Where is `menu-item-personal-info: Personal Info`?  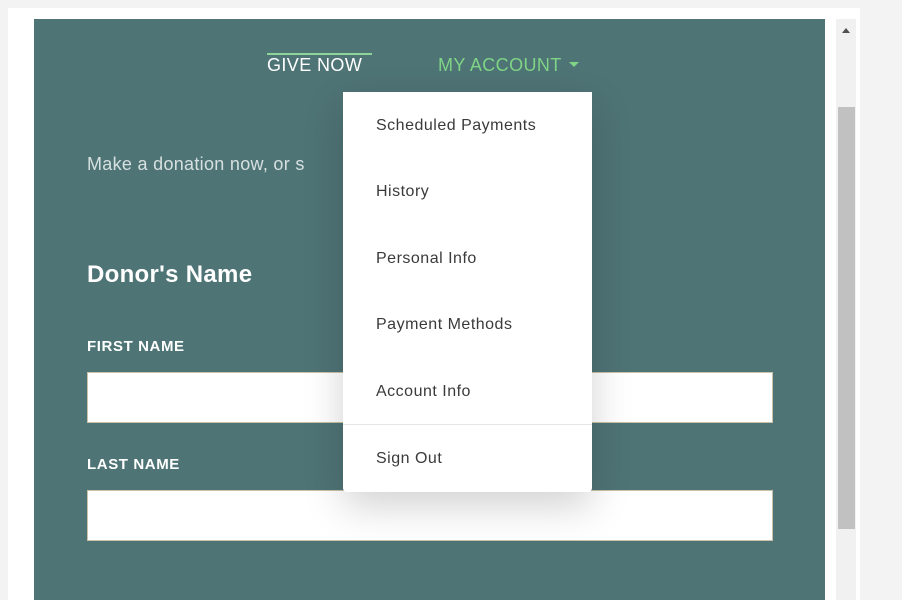
menu-item-personal-info: Personal Info is located at coordinates (426, 259).